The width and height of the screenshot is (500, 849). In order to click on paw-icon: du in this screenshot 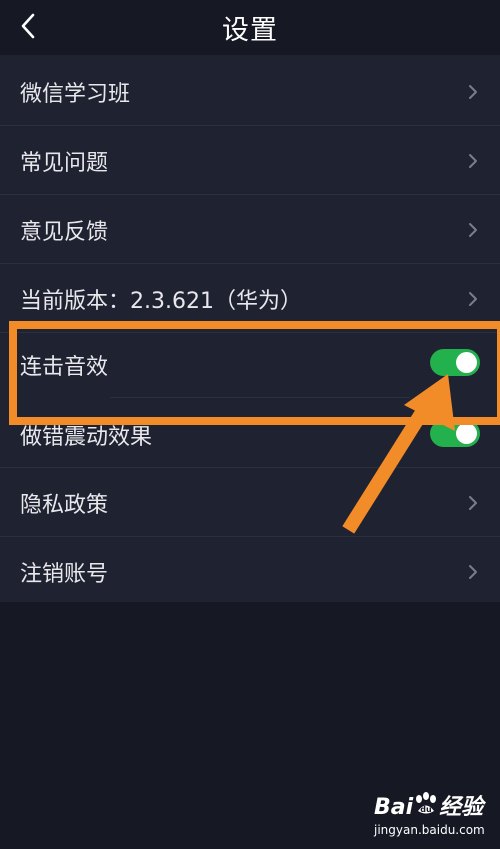, I will do `click(426, 807)`.